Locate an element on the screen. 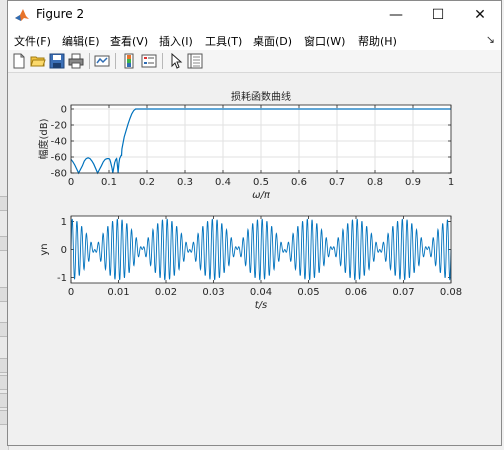 The height and width of the screenshot is (450, 504). loss-x-tick-label: 0.6 is located at coordinates (299, 182).